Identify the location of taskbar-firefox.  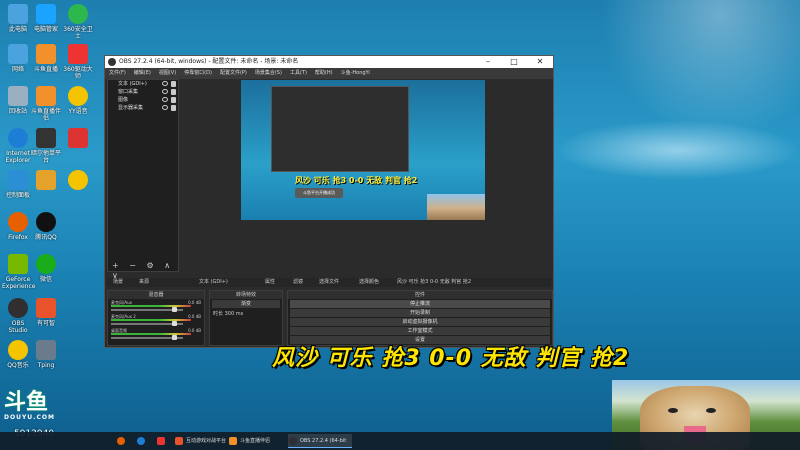
(124, 441).